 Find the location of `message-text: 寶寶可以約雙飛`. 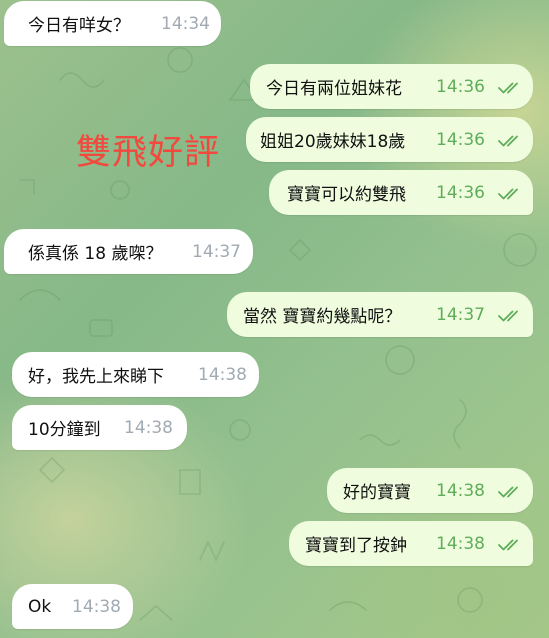

message-text: 寶寶可以約雙飛 is located at coordinates (346, 195).